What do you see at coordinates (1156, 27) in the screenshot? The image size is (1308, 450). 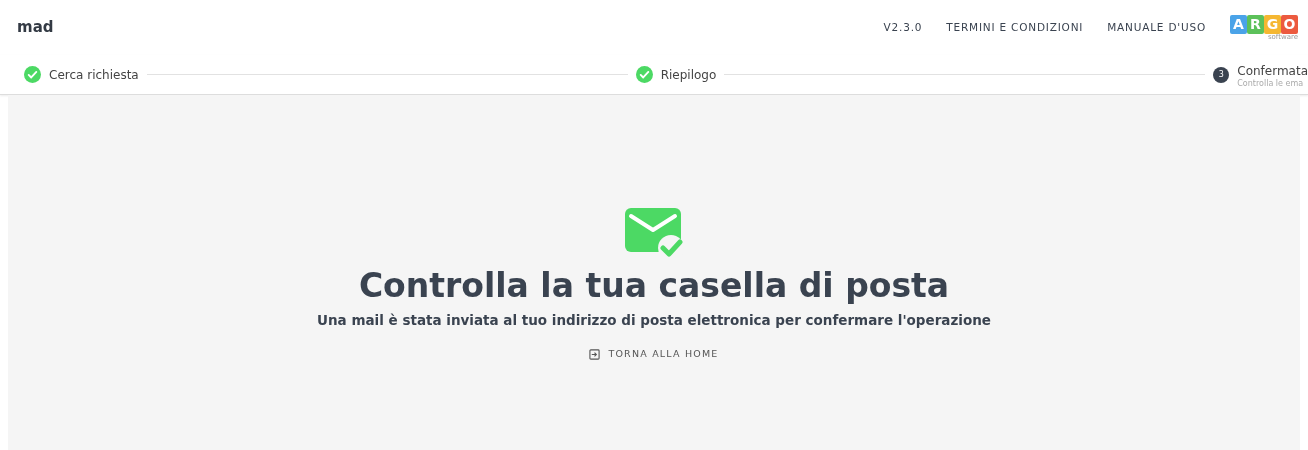 I see `nav-link: MANUALE D'USO` at bounding box center [1156, 27].